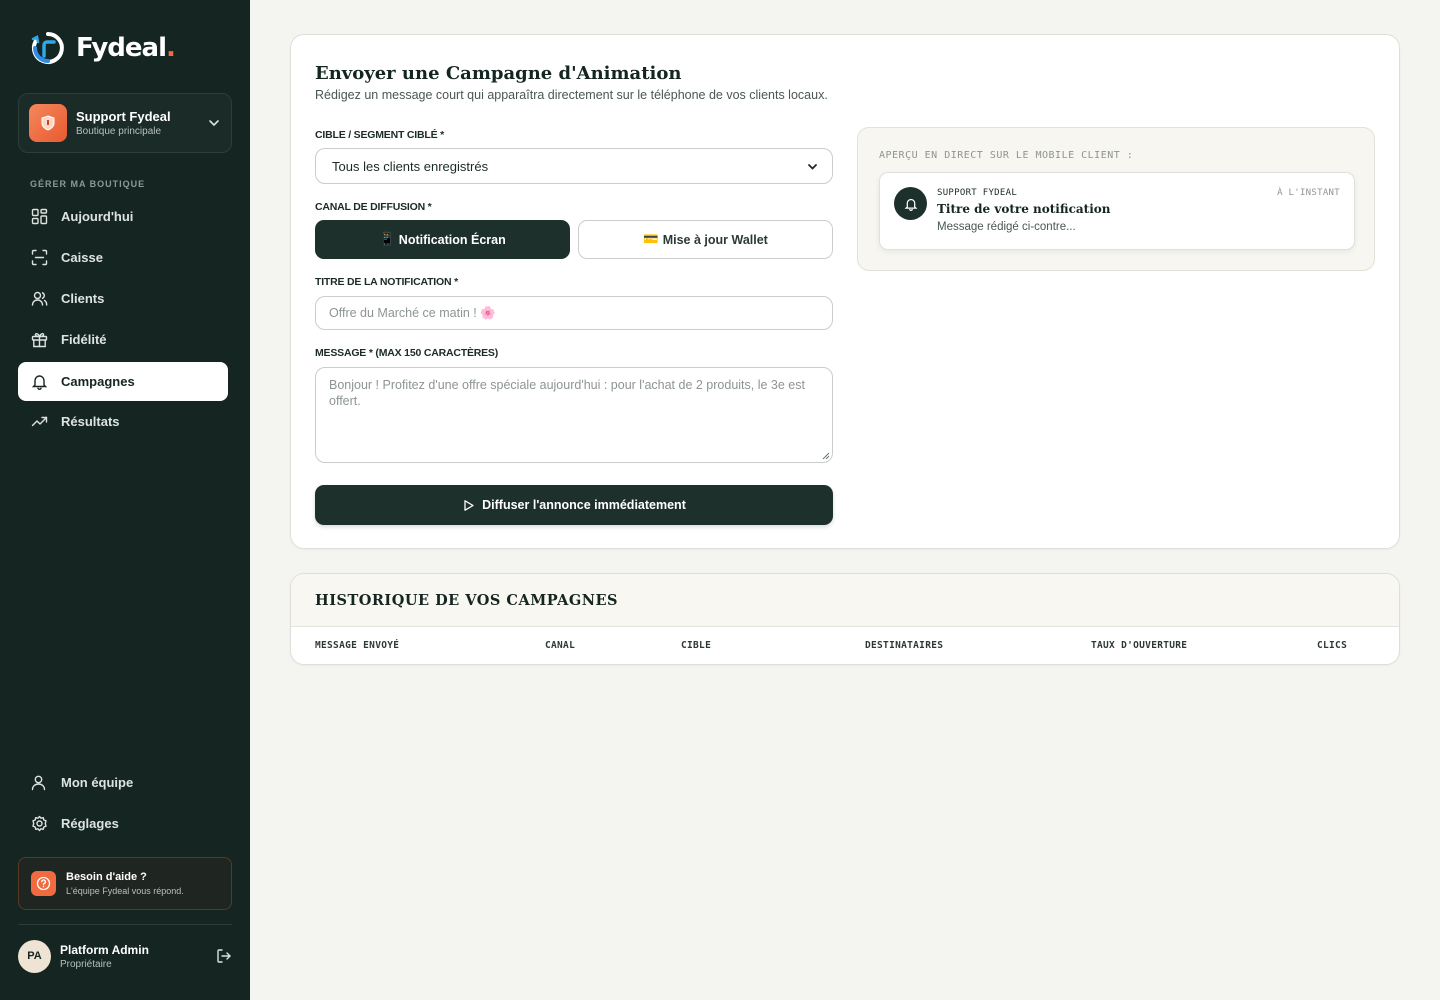 Image resolution: width=1440 pixels, height=1000 pixels. What do you see at coordinates (121, 48) in the screenshot?
I see `brand-name: Fydeal` at bounding box center [121, 48].